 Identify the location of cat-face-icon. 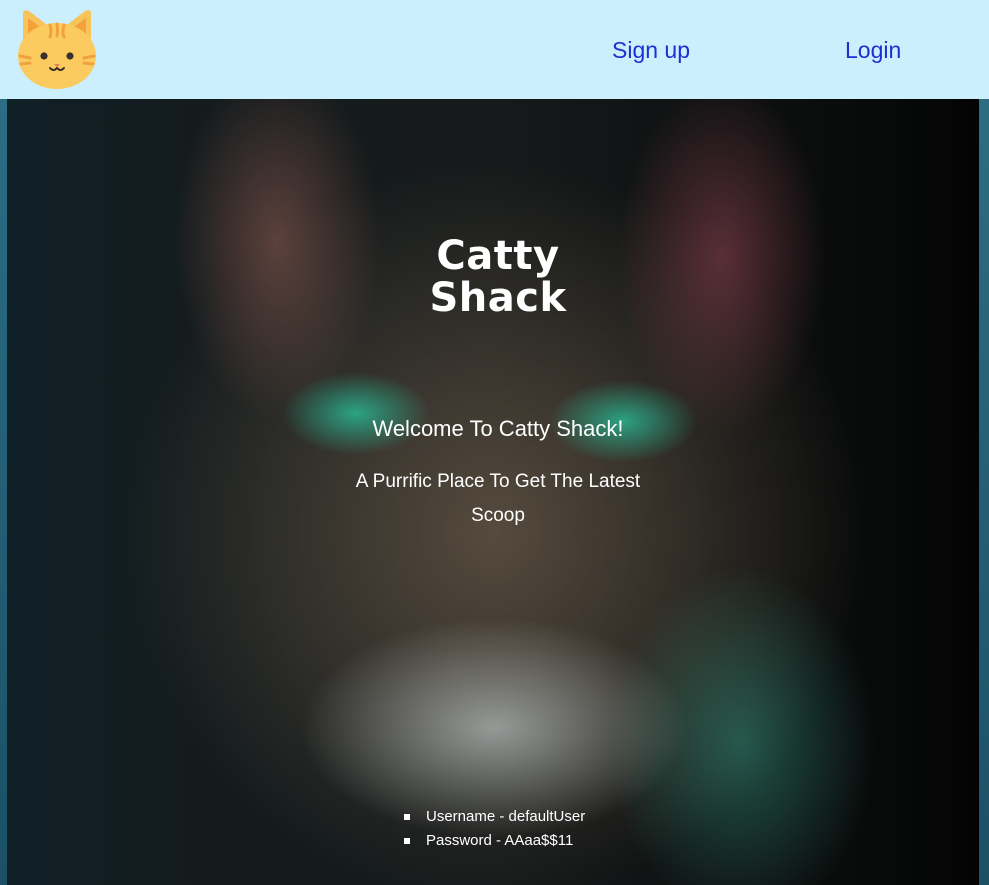
(57, 49).